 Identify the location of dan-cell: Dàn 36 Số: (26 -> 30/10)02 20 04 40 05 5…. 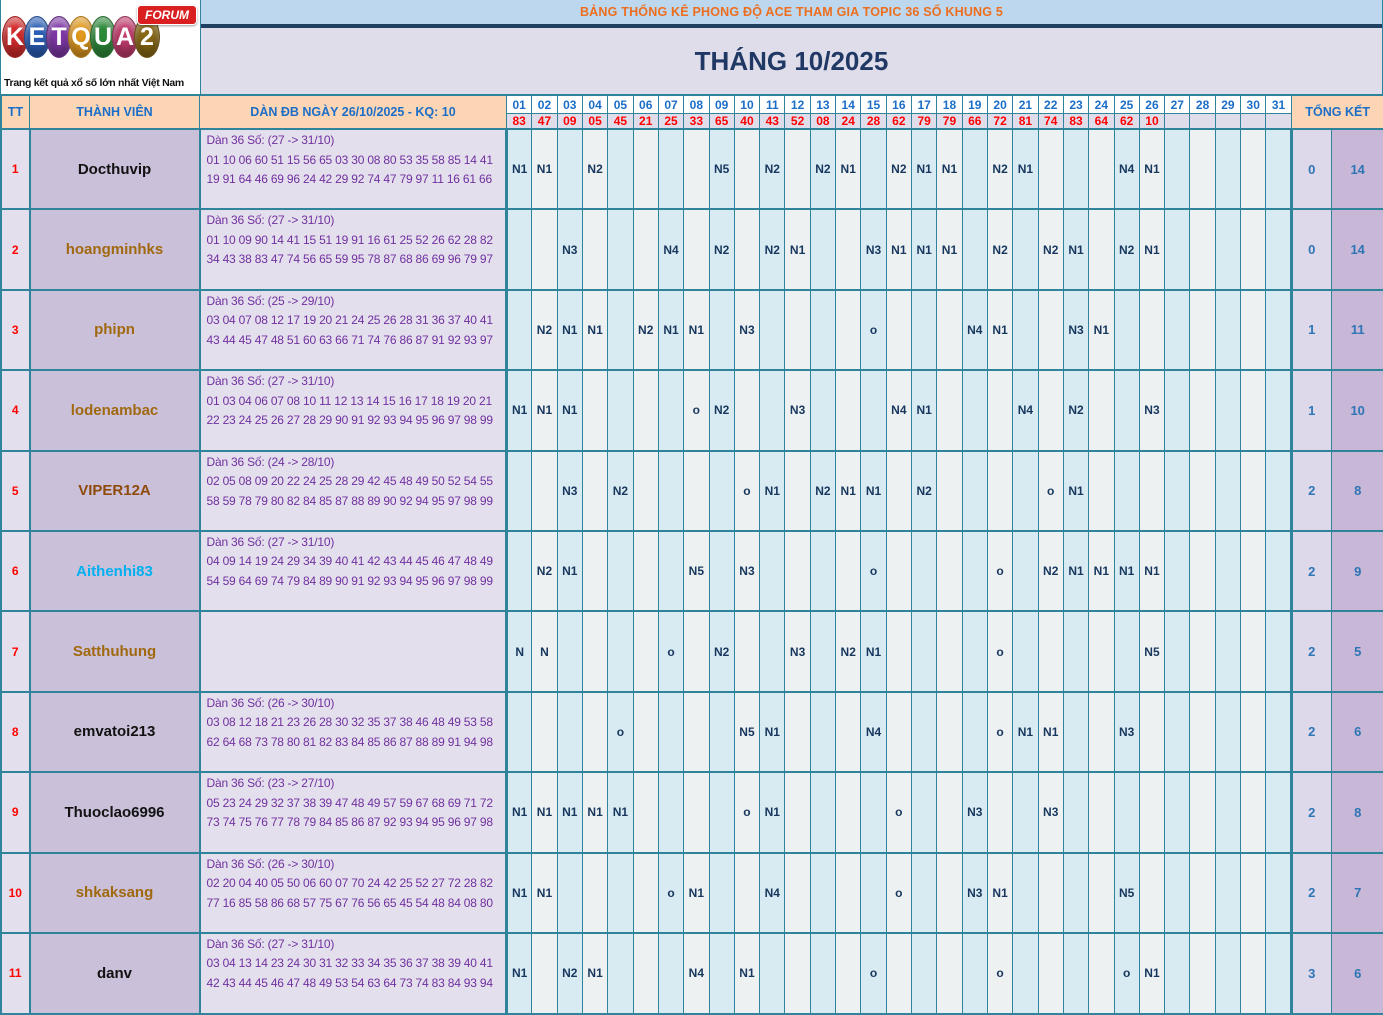
(353, 893).